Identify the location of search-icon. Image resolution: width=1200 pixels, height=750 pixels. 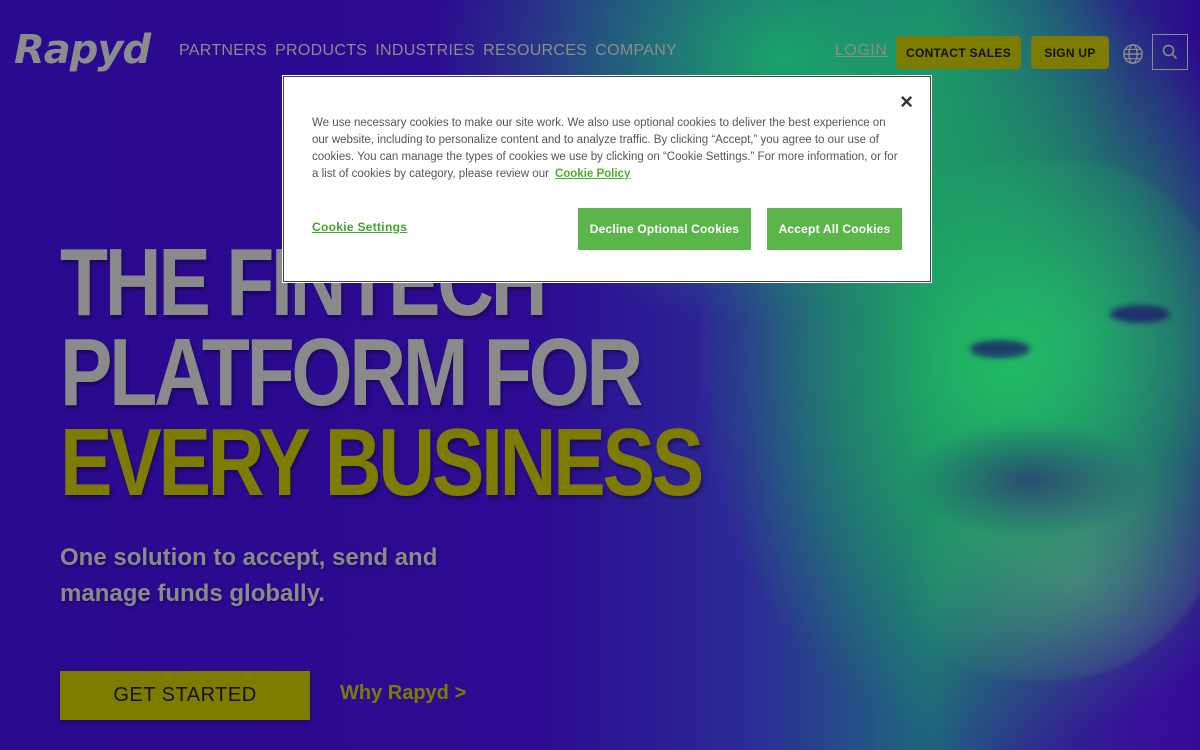
(1170, 52).